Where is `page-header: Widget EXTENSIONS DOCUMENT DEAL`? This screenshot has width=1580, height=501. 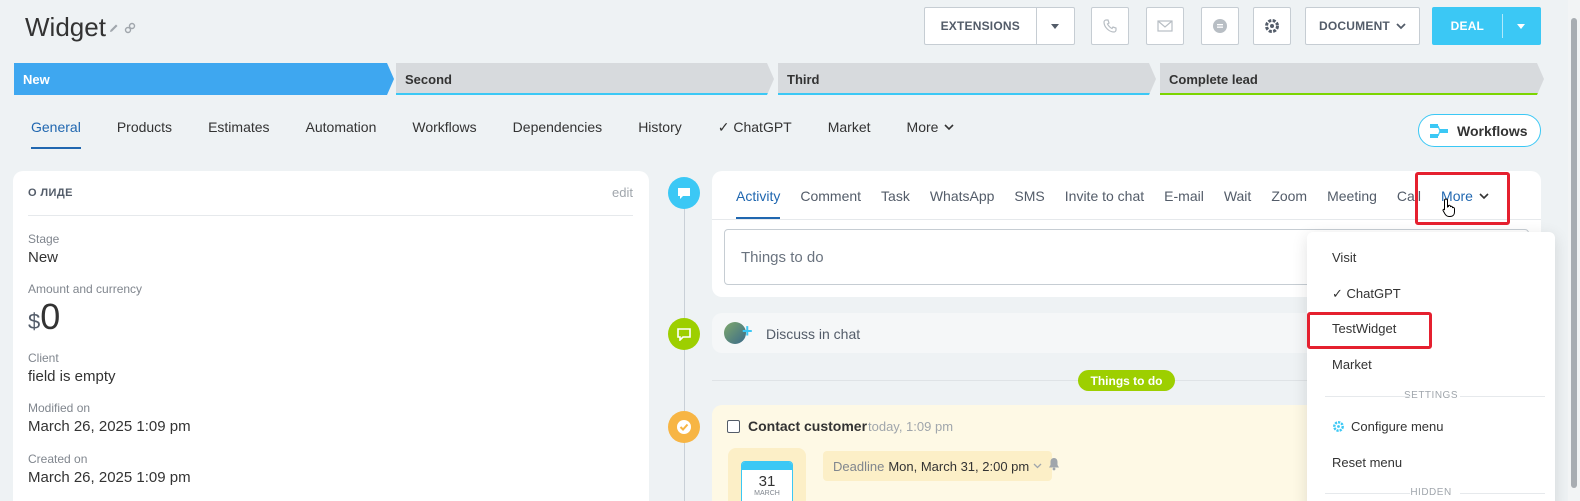 page-header: Widget EXTENSIONS DOCUMENT DEAL is located at coordinates (790, 29).